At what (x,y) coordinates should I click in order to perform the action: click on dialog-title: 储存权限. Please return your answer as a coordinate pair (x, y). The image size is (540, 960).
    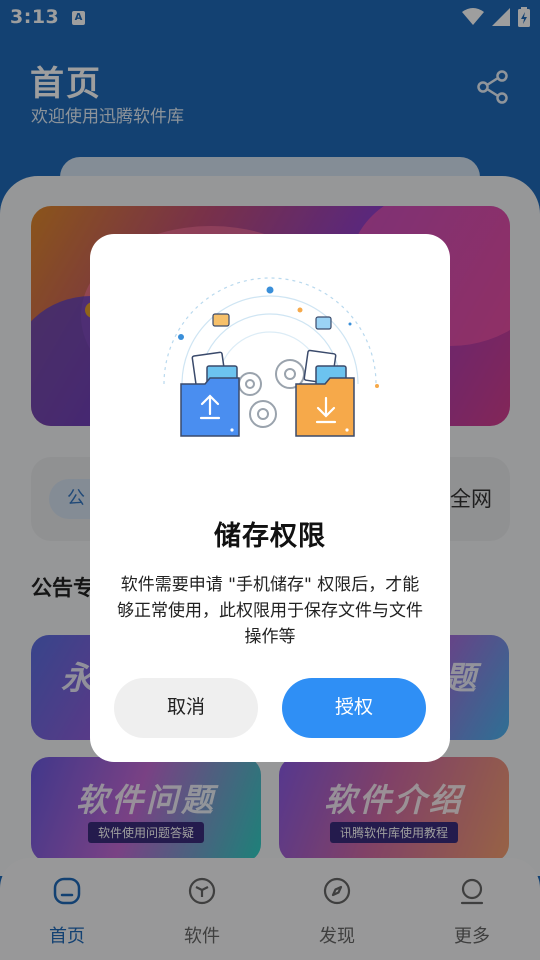
    Looking at the image, I should click on (270, 536).